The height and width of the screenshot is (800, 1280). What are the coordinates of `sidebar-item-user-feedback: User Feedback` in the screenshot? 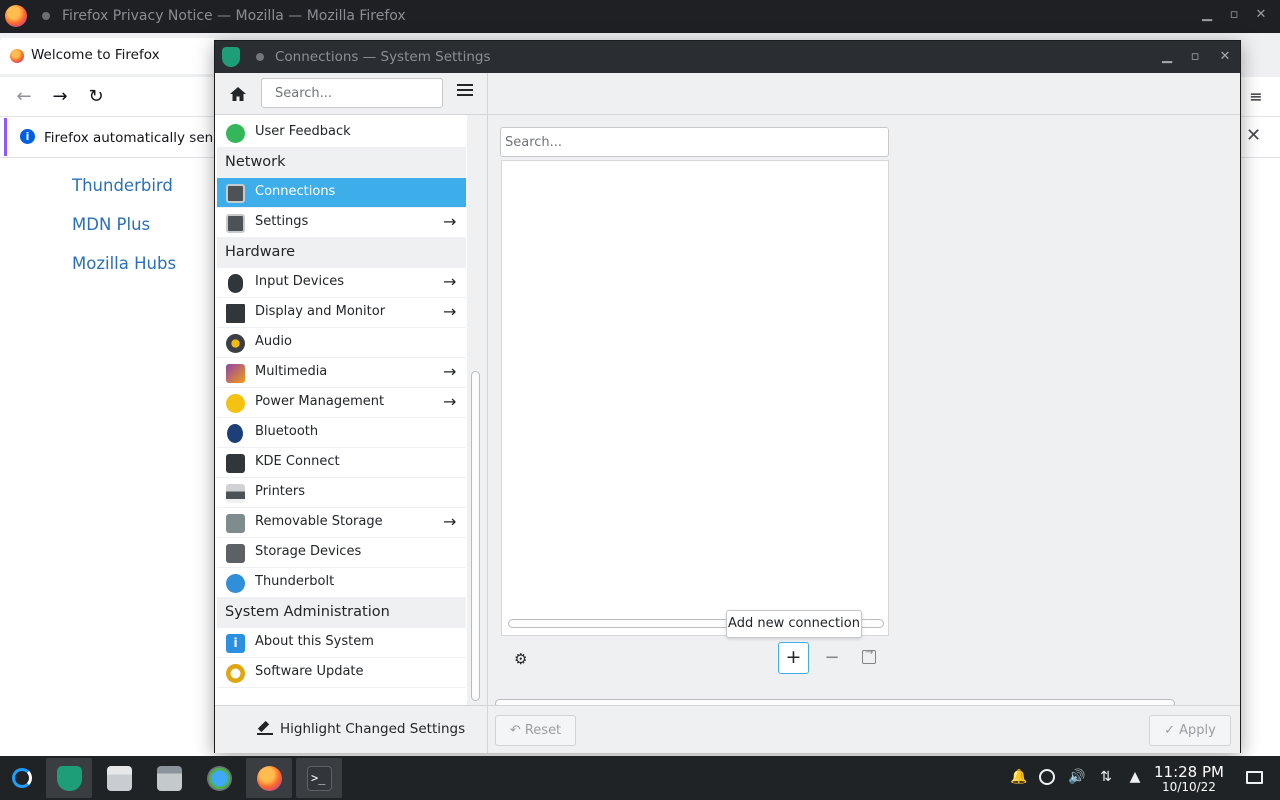 It's located at (341, 133).